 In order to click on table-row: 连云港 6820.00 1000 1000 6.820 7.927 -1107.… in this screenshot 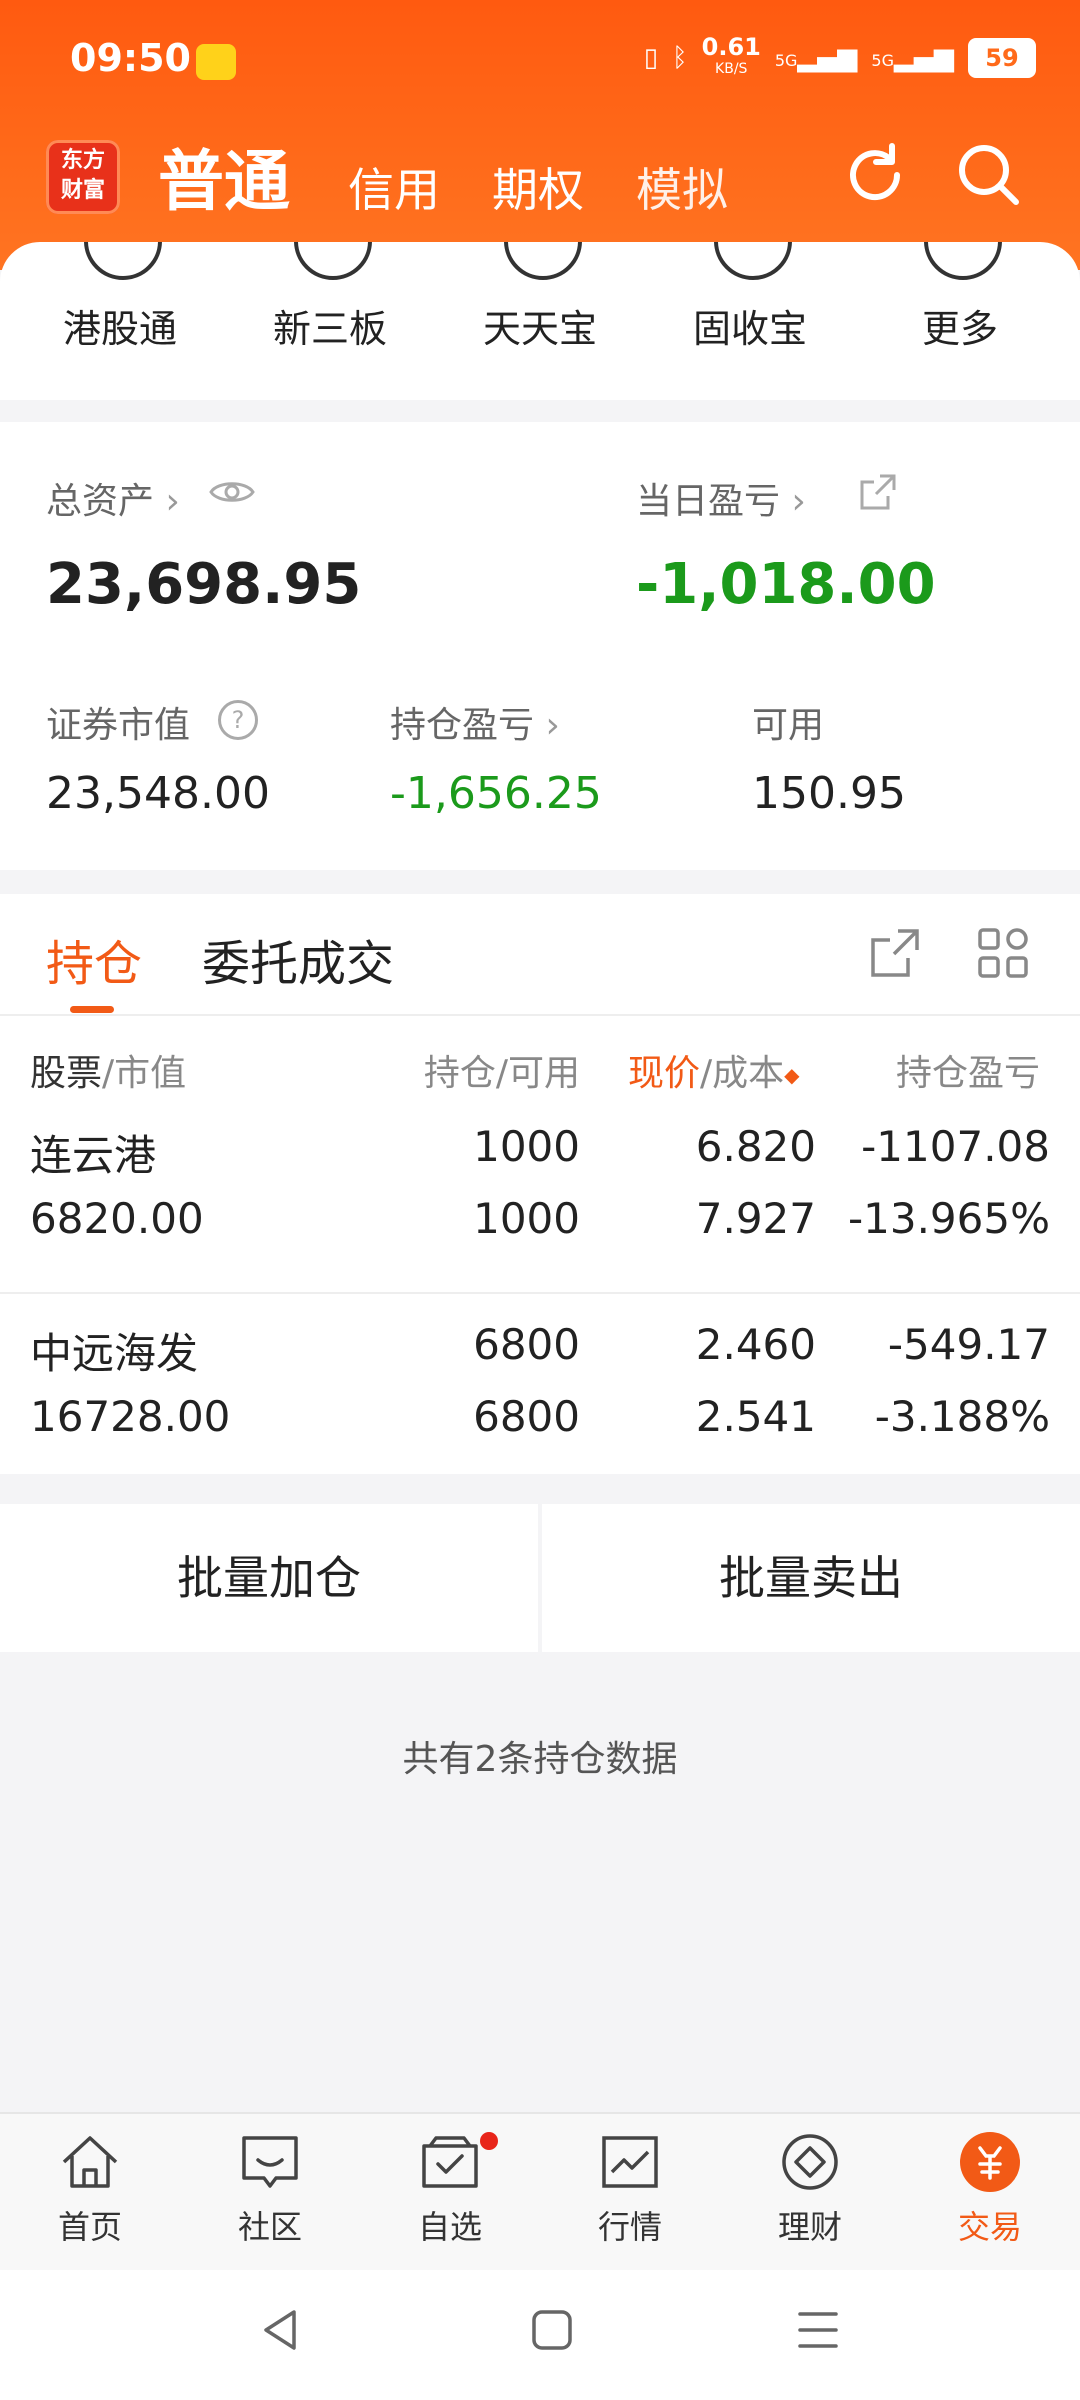, I will do `click(540, 1197)`.